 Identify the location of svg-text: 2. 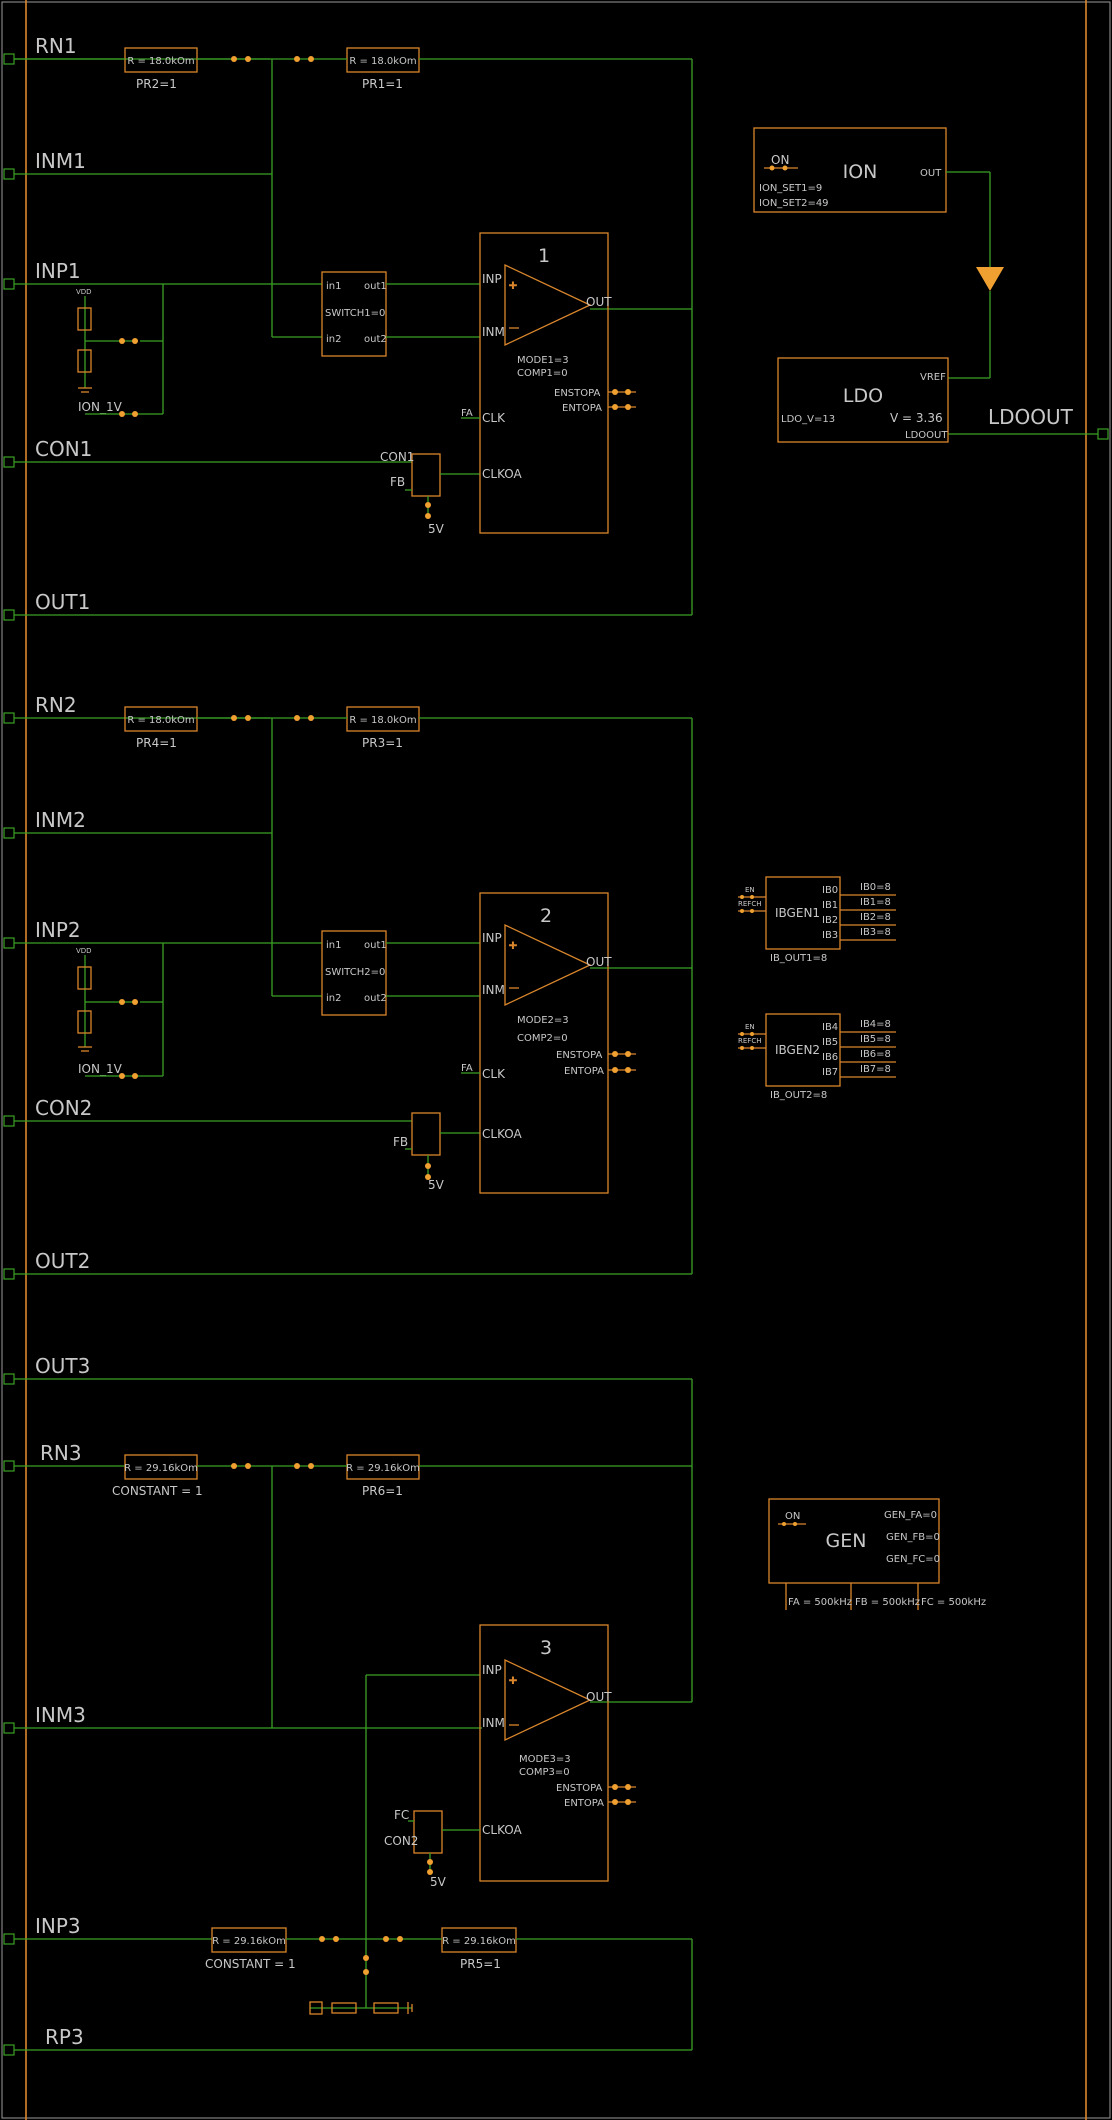
(546, 916).